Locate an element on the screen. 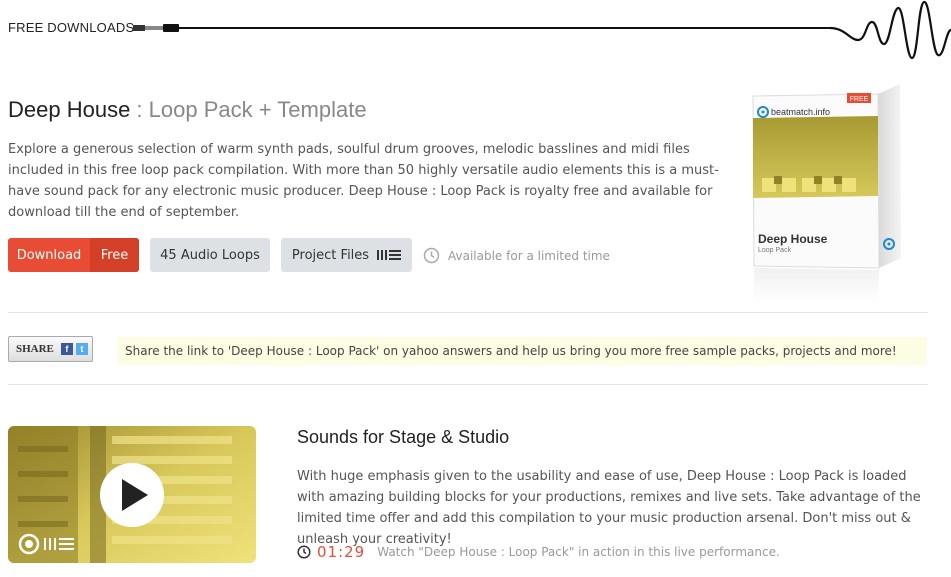  availability-note: Available for a limited time is located at coordinates (516, 255).